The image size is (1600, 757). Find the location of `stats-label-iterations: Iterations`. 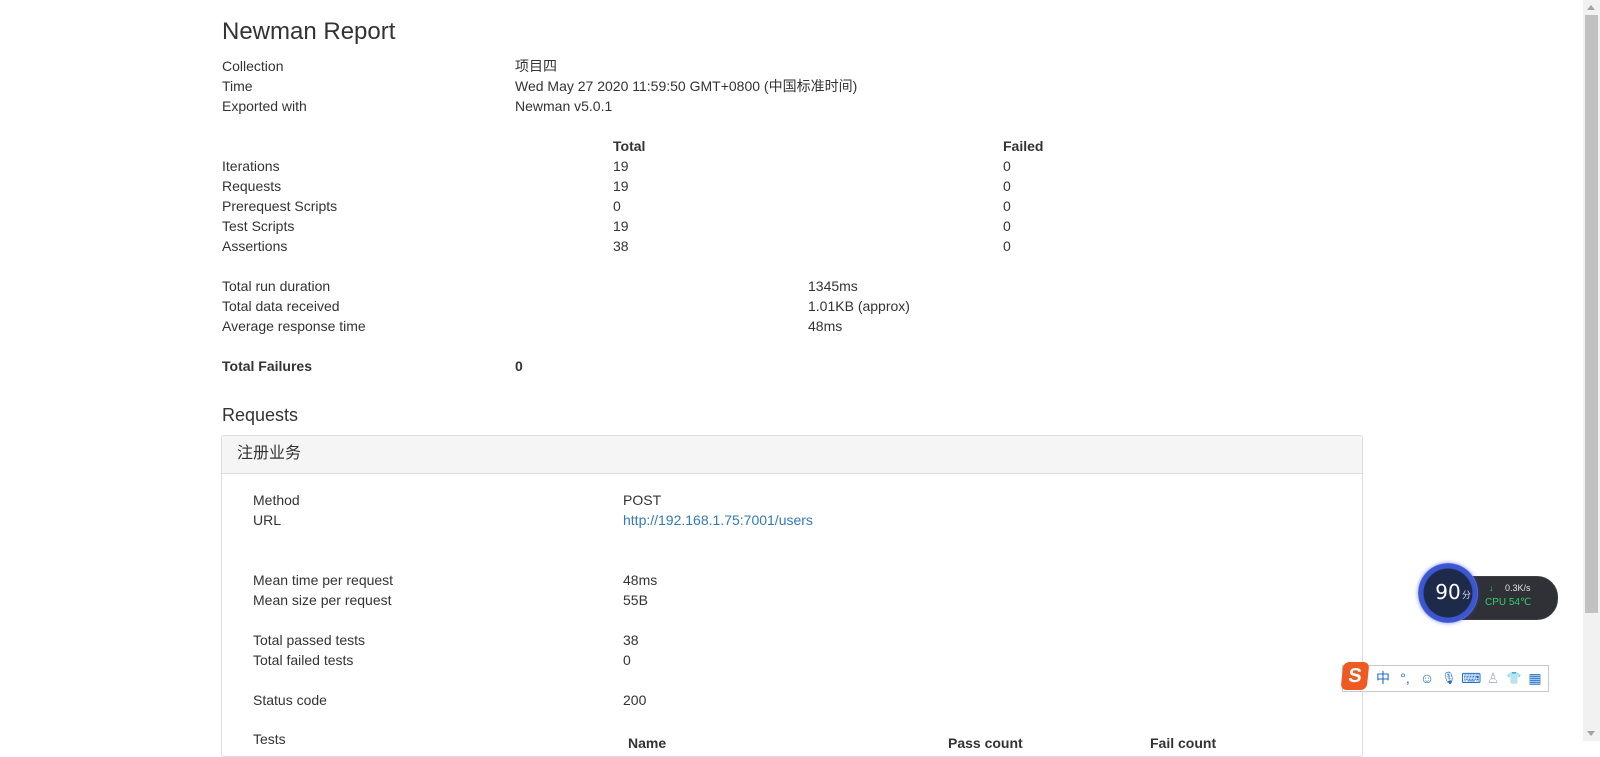

stats-label-iterations: Iterations is located at coordinates (251, 166).